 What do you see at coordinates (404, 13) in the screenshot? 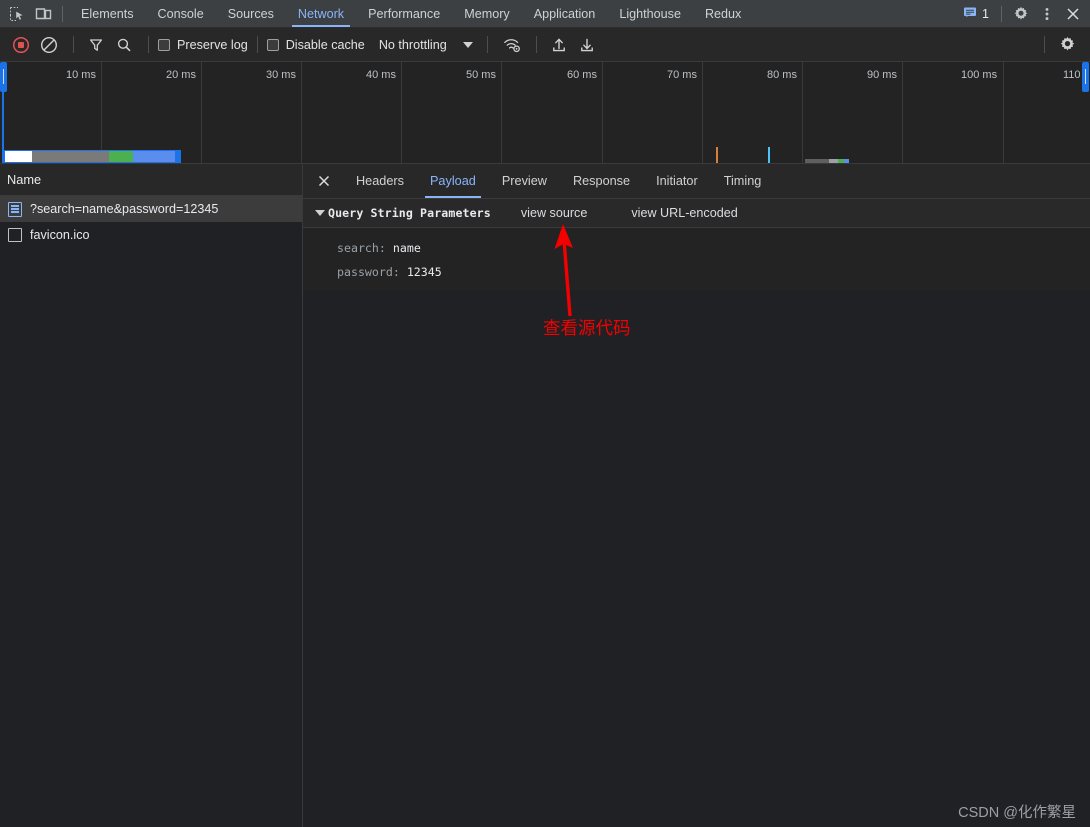
I see `tab-performance: Performance` at bounding box center [404, 13].